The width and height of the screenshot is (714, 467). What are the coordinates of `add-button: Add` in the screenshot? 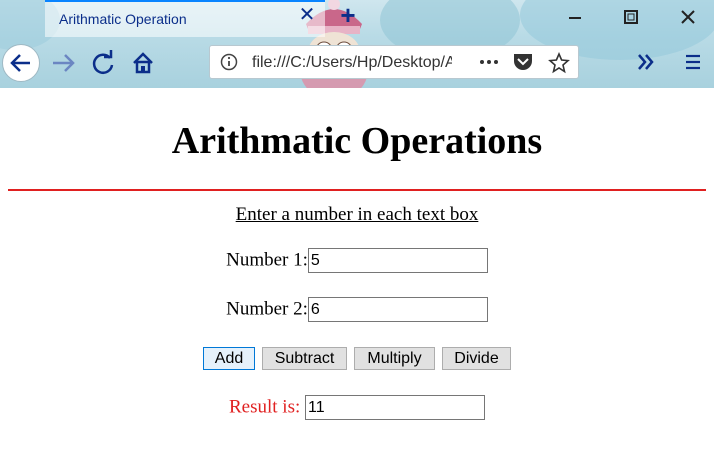 It's located at (229, 358).